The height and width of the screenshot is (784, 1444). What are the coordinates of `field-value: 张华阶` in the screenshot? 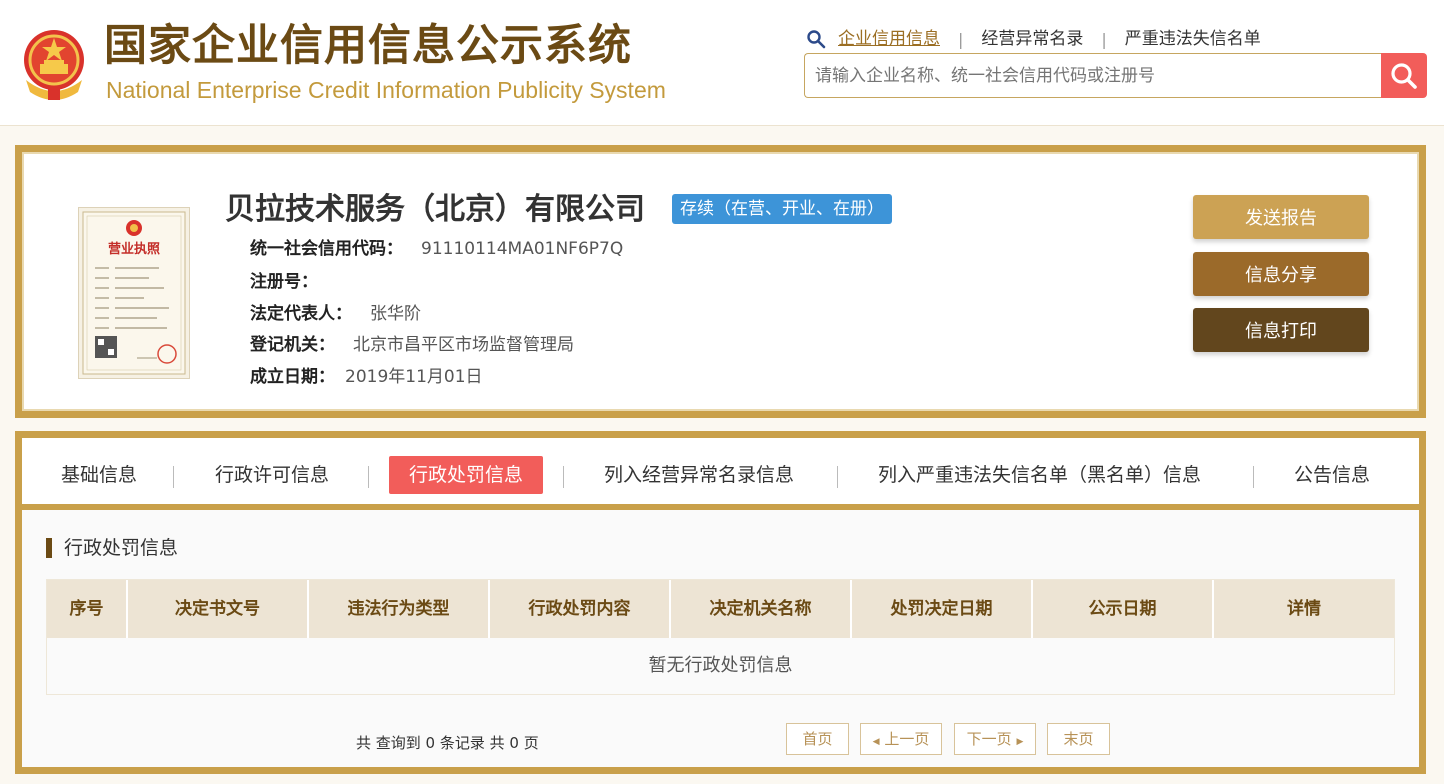 It's located at (395, 314).